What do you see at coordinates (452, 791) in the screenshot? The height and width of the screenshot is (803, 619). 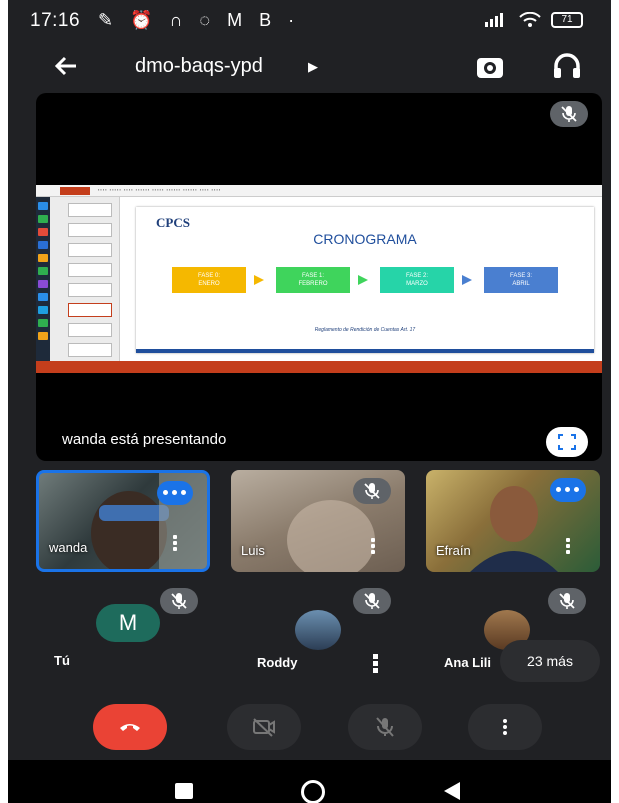 I see `back-icon` at bounding box center [452, 791].